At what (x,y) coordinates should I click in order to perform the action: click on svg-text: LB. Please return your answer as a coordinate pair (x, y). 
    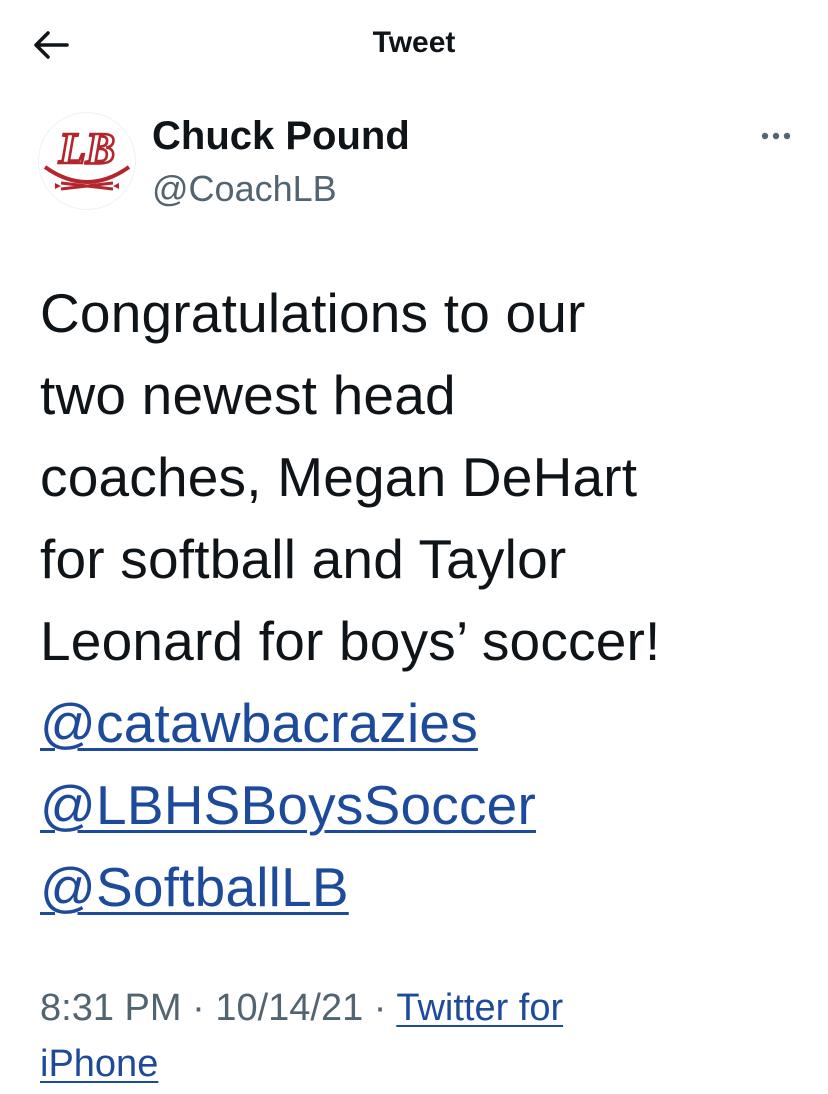
    Looking at the image, I should click on (86, 148).